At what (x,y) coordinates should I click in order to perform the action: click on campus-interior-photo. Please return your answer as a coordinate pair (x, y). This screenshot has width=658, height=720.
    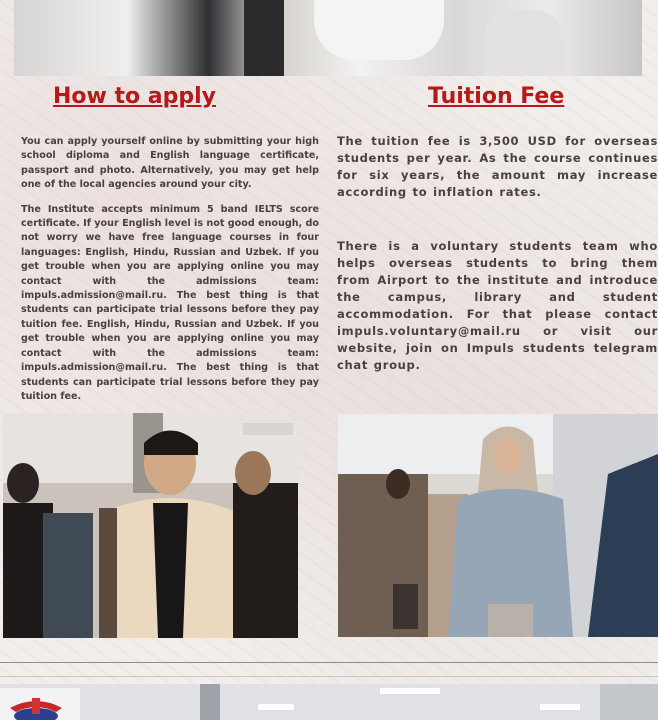
    Looking at the image, I should click on (329, 702).